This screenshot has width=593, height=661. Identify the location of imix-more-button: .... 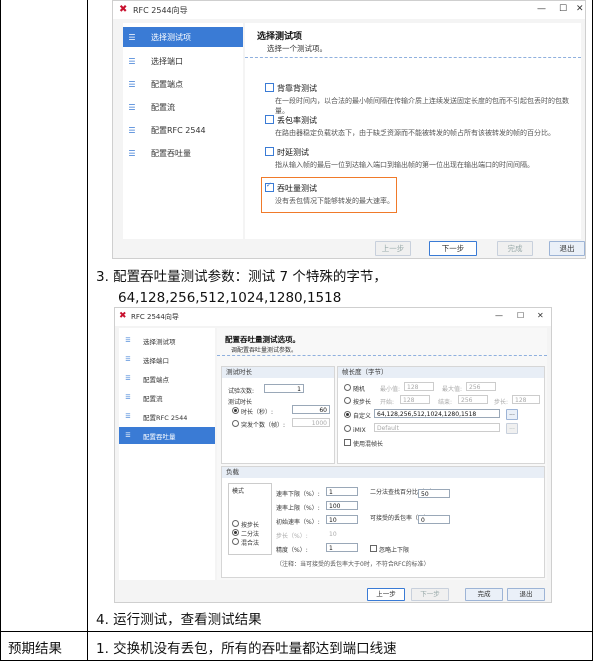
(512, 428).